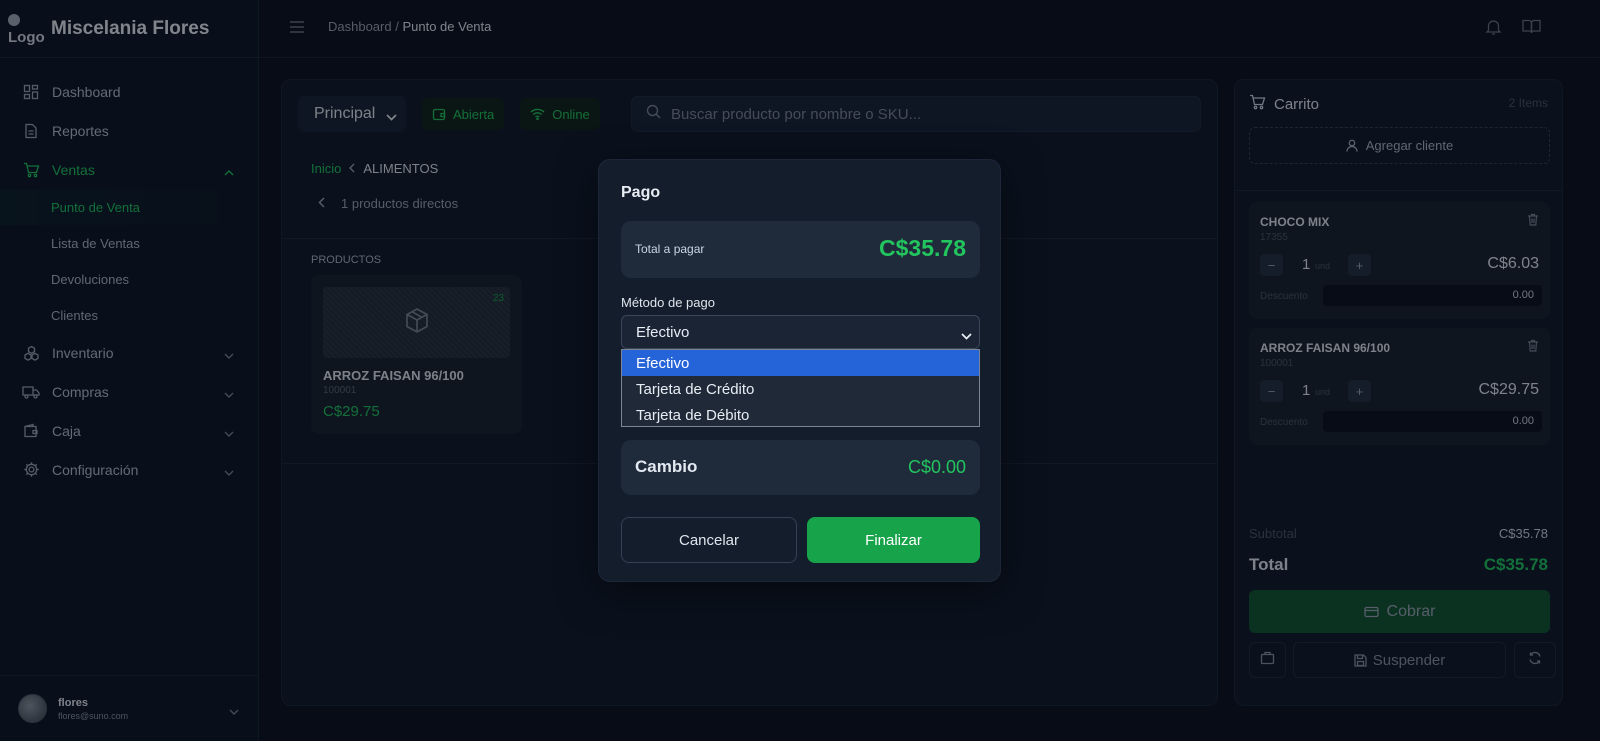  What do you see at coordinates (663, 332) in the screenshot?
I see `payment-method-select-value: Efectivo` at bounding box center [663, 332].